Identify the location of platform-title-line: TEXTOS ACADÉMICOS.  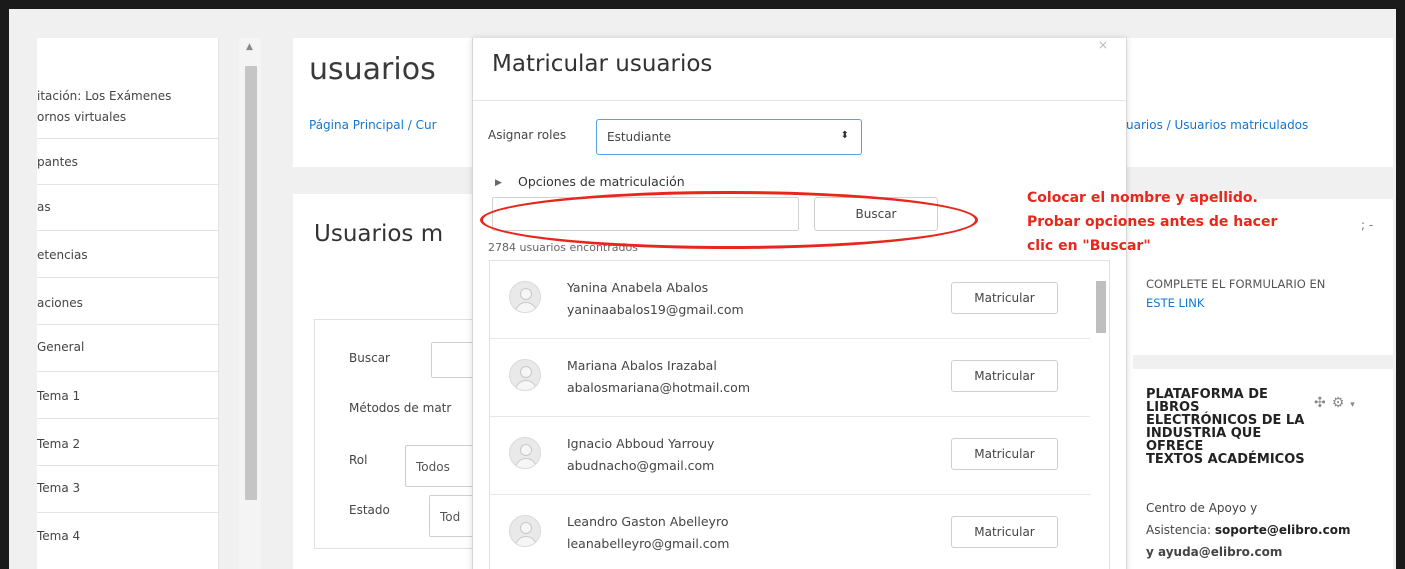
(1225, 459).